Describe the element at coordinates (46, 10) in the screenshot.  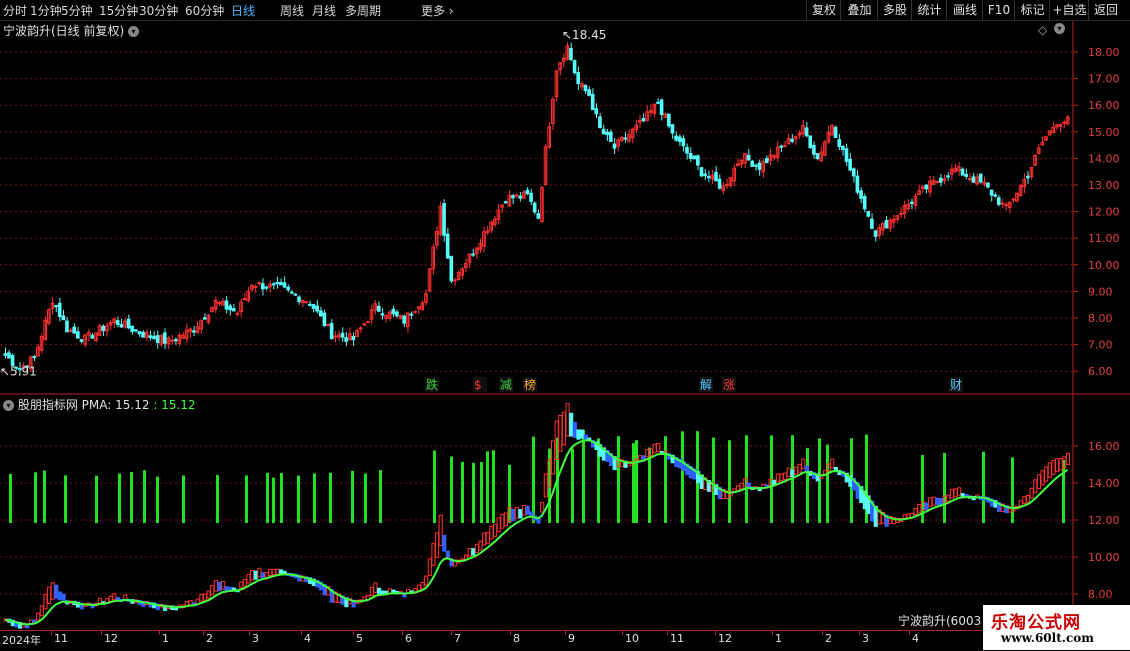
I see `period-tab: 1分钟` at that location.